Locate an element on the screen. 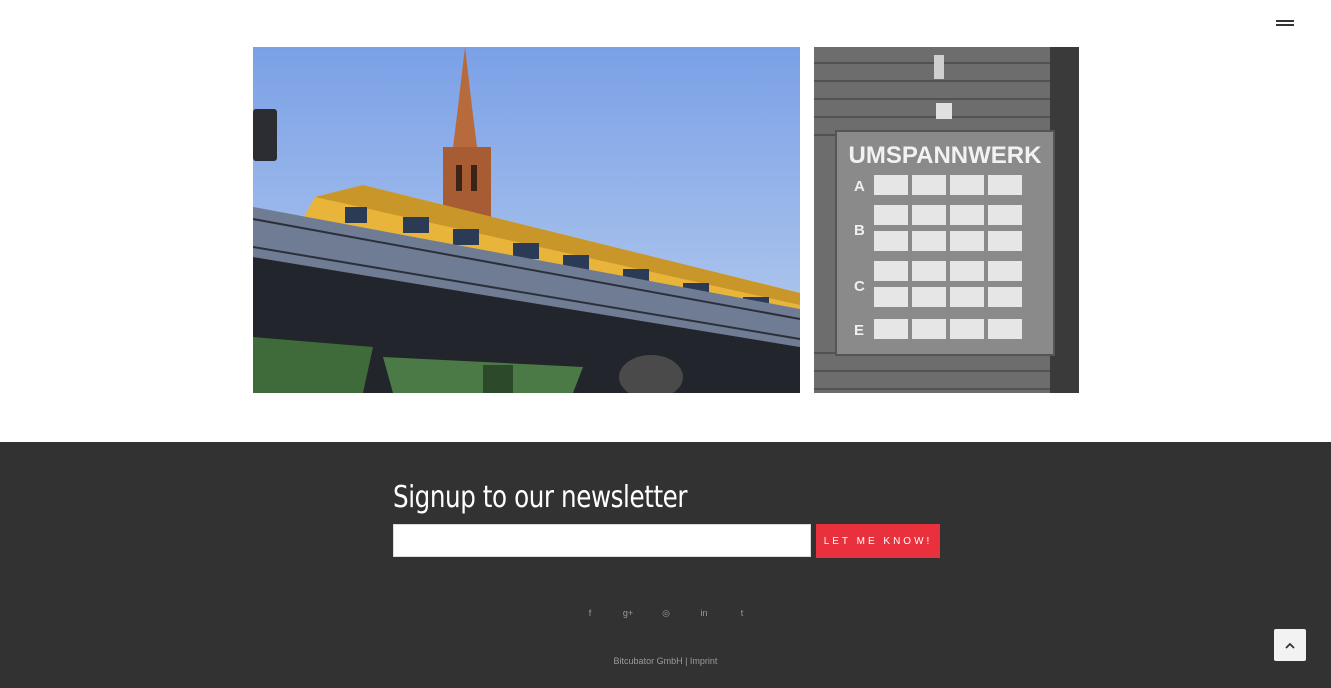  twitter-icon: t is located at coordinates (742, 613).